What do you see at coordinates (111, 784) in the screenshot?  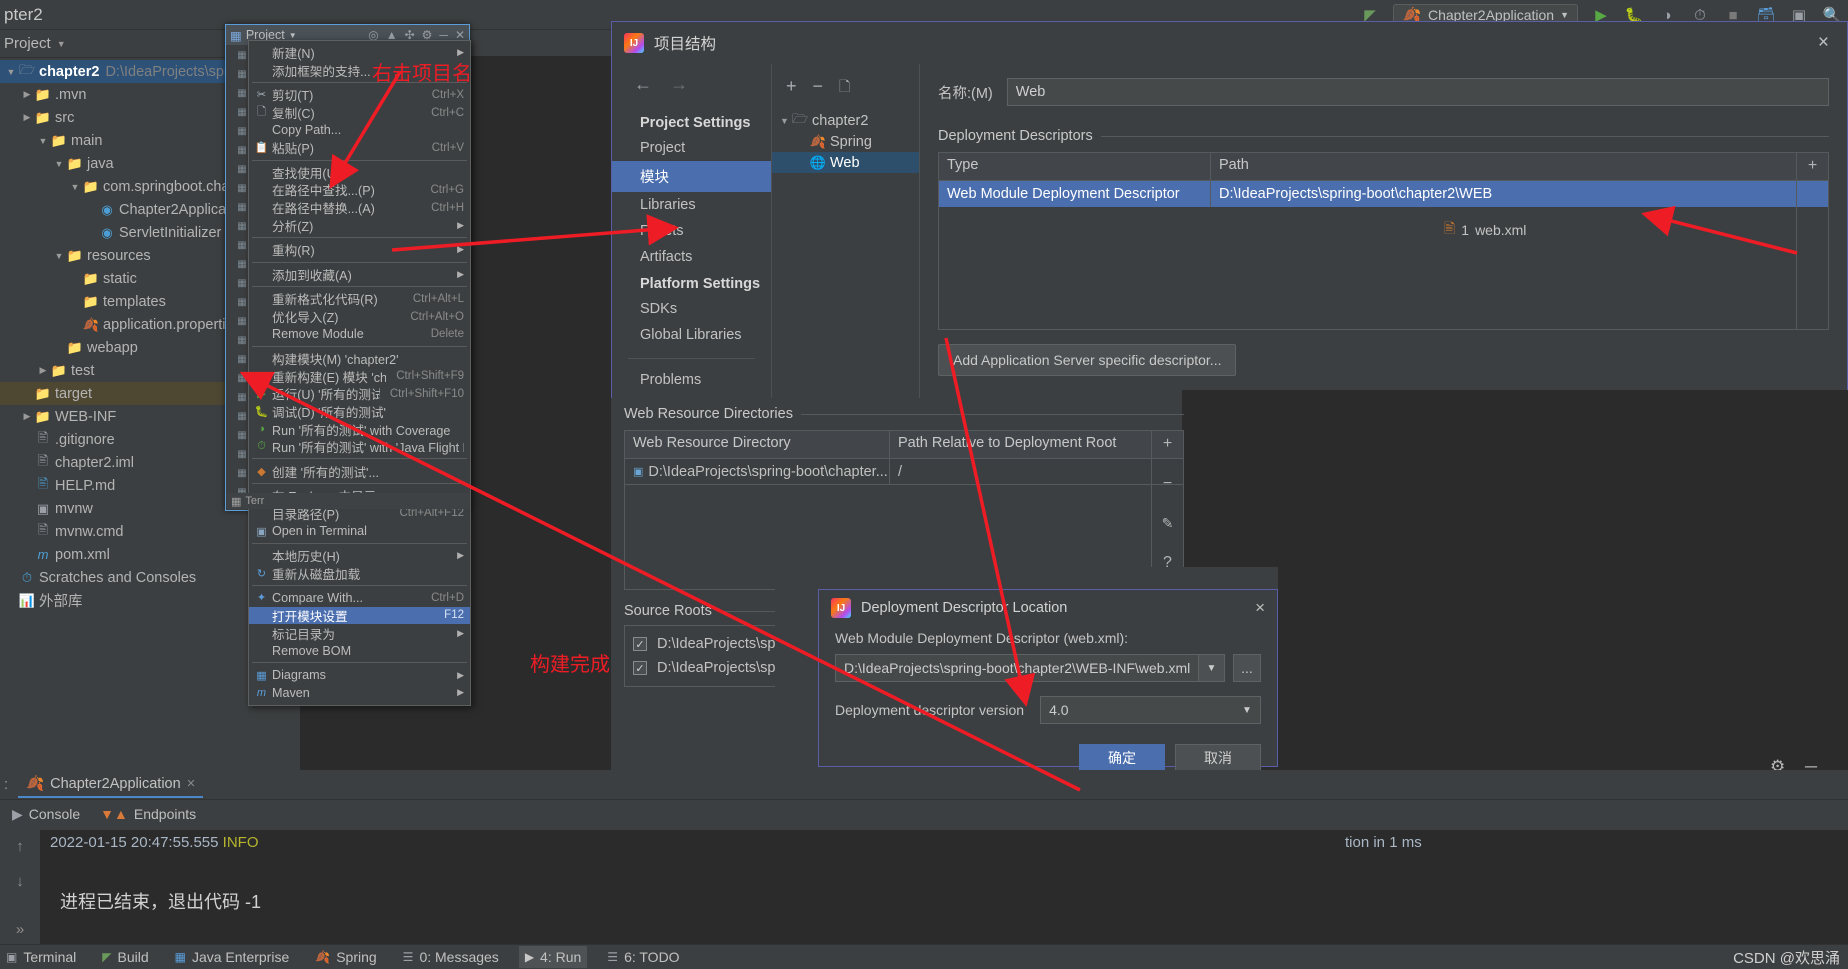 I see `run-tab-chapter2application: 🍂 Chapter2Application ×` at bounding box center [111, 784].